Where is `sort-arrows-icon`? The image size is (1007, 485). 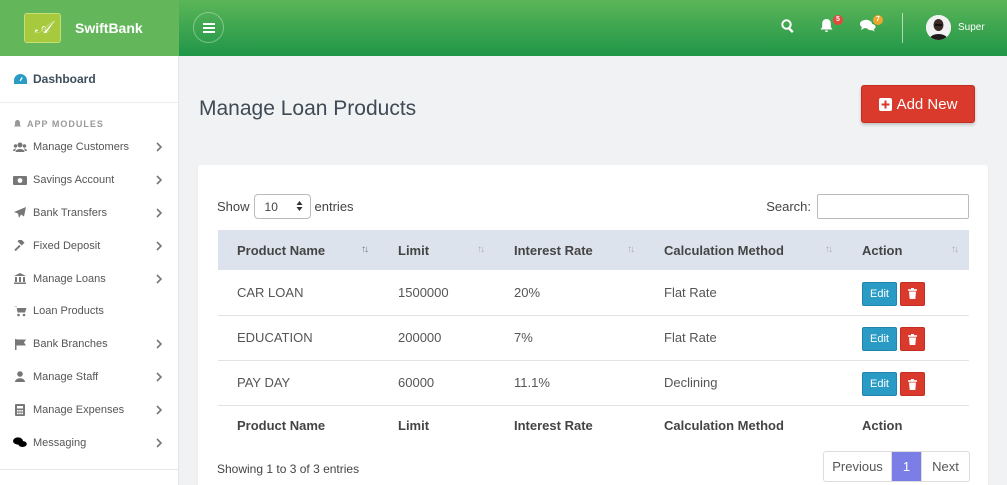 sort-arrows-icon is located at coordinates (299, 206).